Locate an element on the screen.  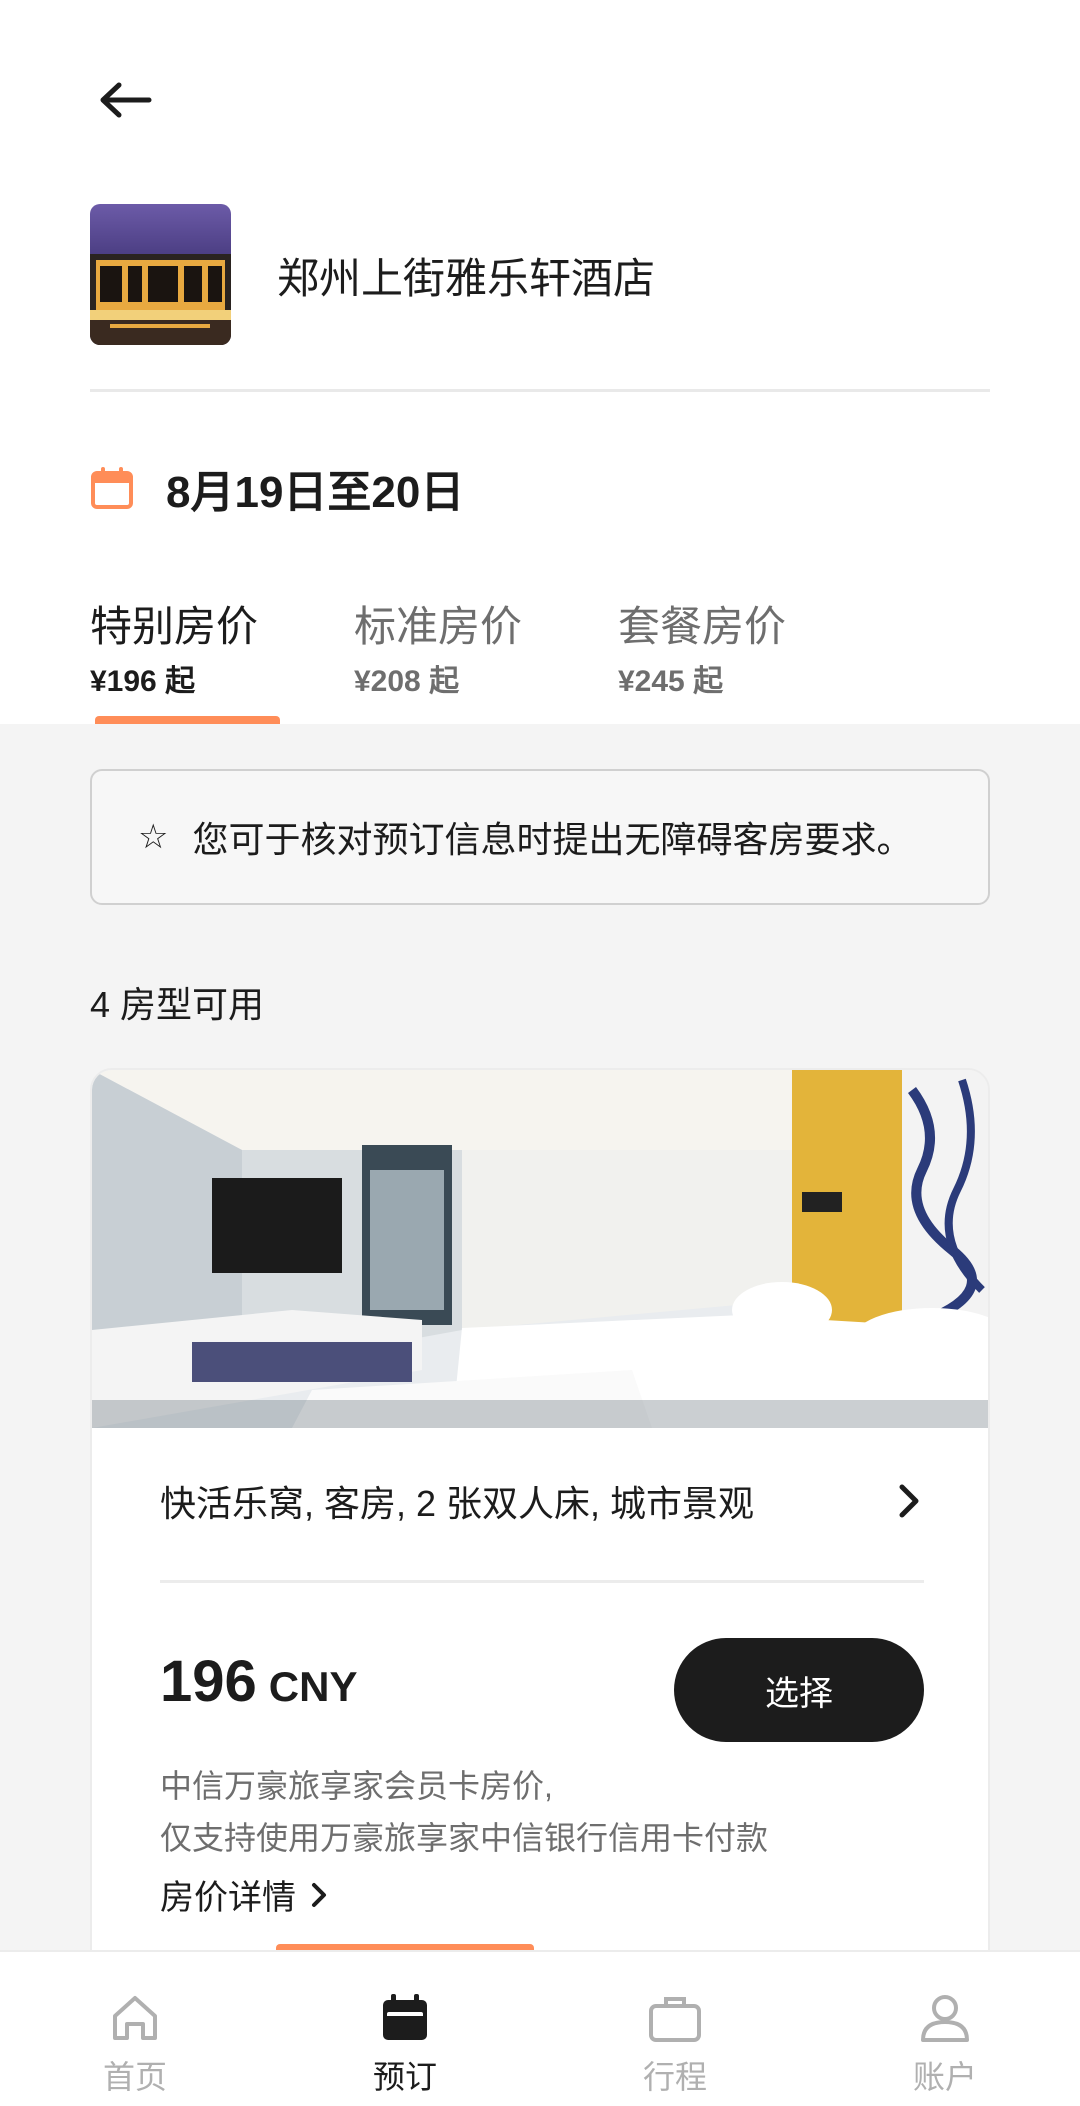
nav-home: 首页 is located at coordinates (135, 2029).